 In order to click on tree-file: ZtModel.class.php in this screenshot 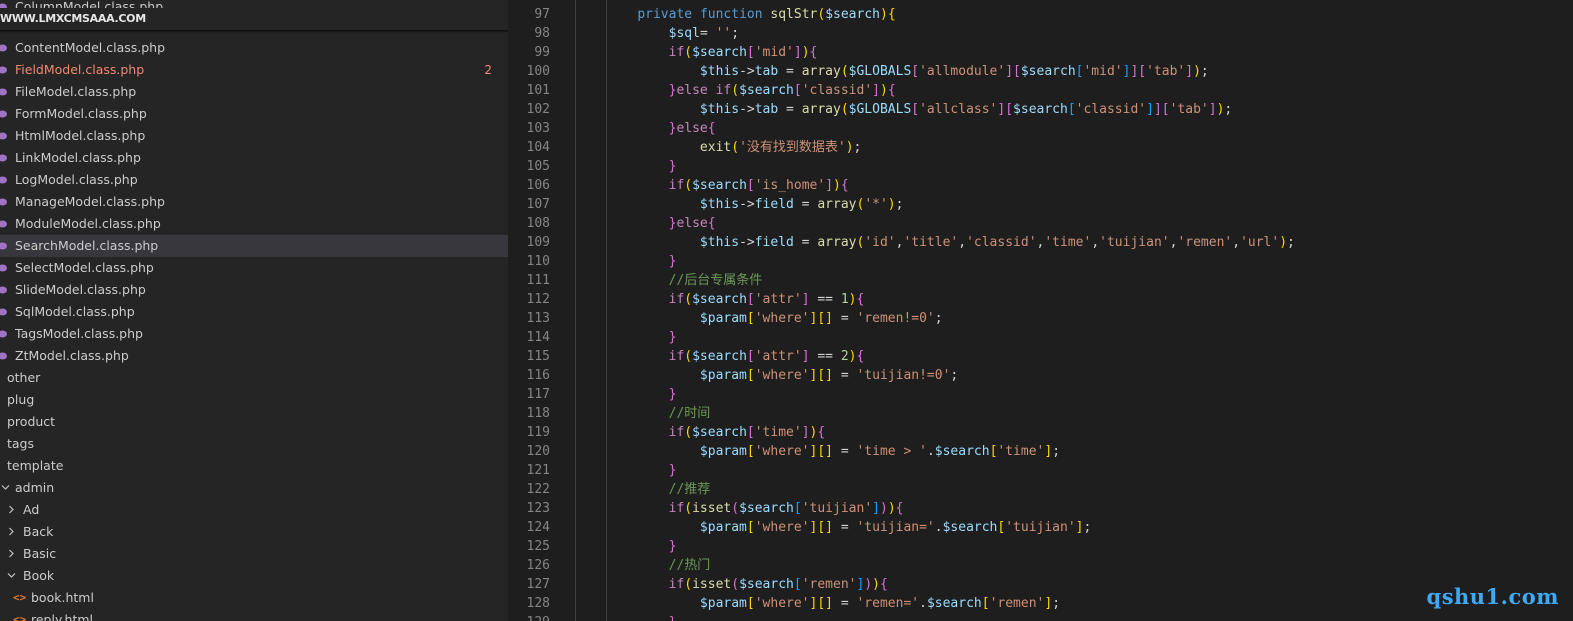, I will do `click(254, 356)`.